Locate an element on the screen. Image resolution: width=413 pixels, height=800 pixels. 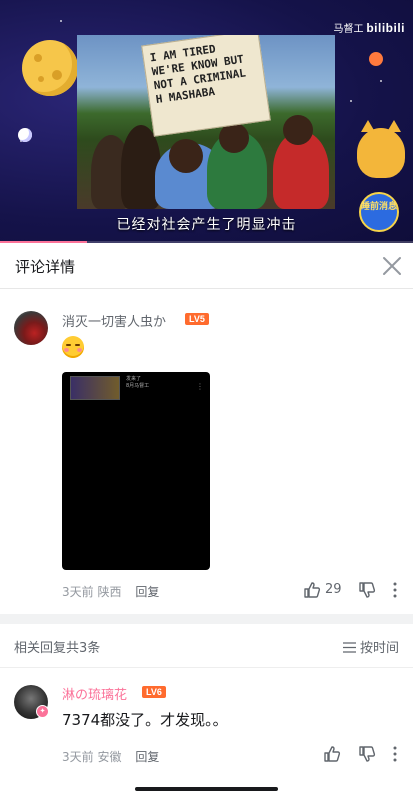
level-badge: LV5 is located at coordinates (197, 319).